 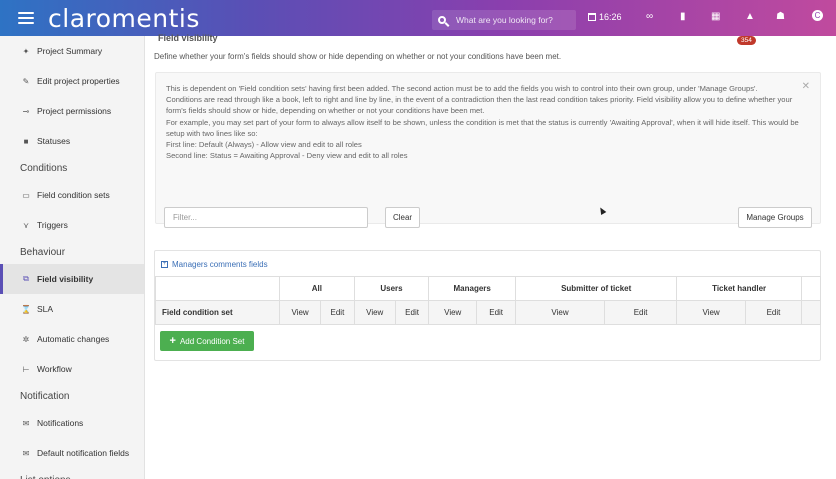 I want to click on clock-time: 16:26, so click(x=610, y=17).